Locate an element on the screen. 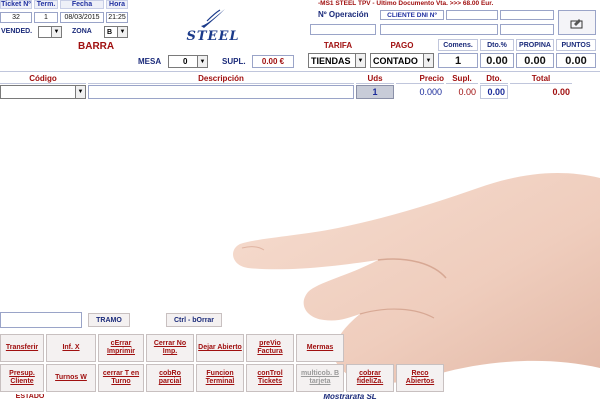 The height and width of the screenshot is (400, 600). reco-abiertos-button: Reco Abiertos is located at coordinates (420, 378).